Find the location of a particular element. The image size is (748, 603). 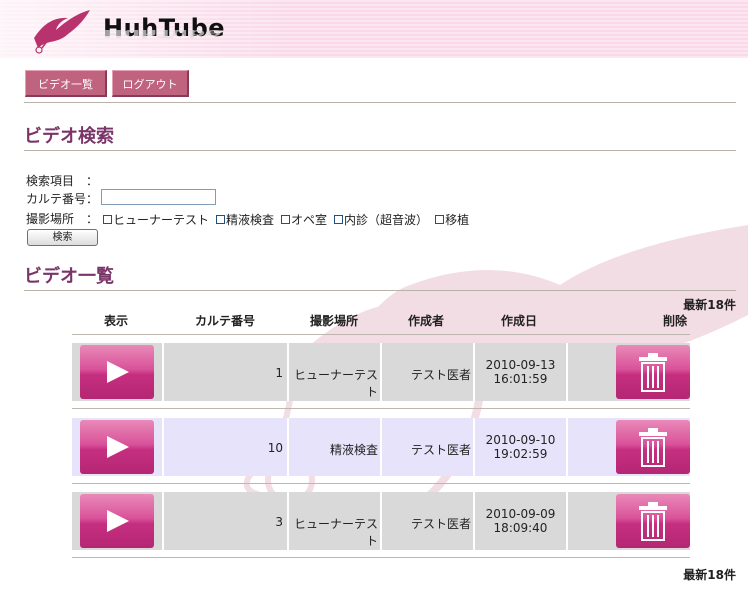

crane-logo-icon is located at coordinates (60, 33).